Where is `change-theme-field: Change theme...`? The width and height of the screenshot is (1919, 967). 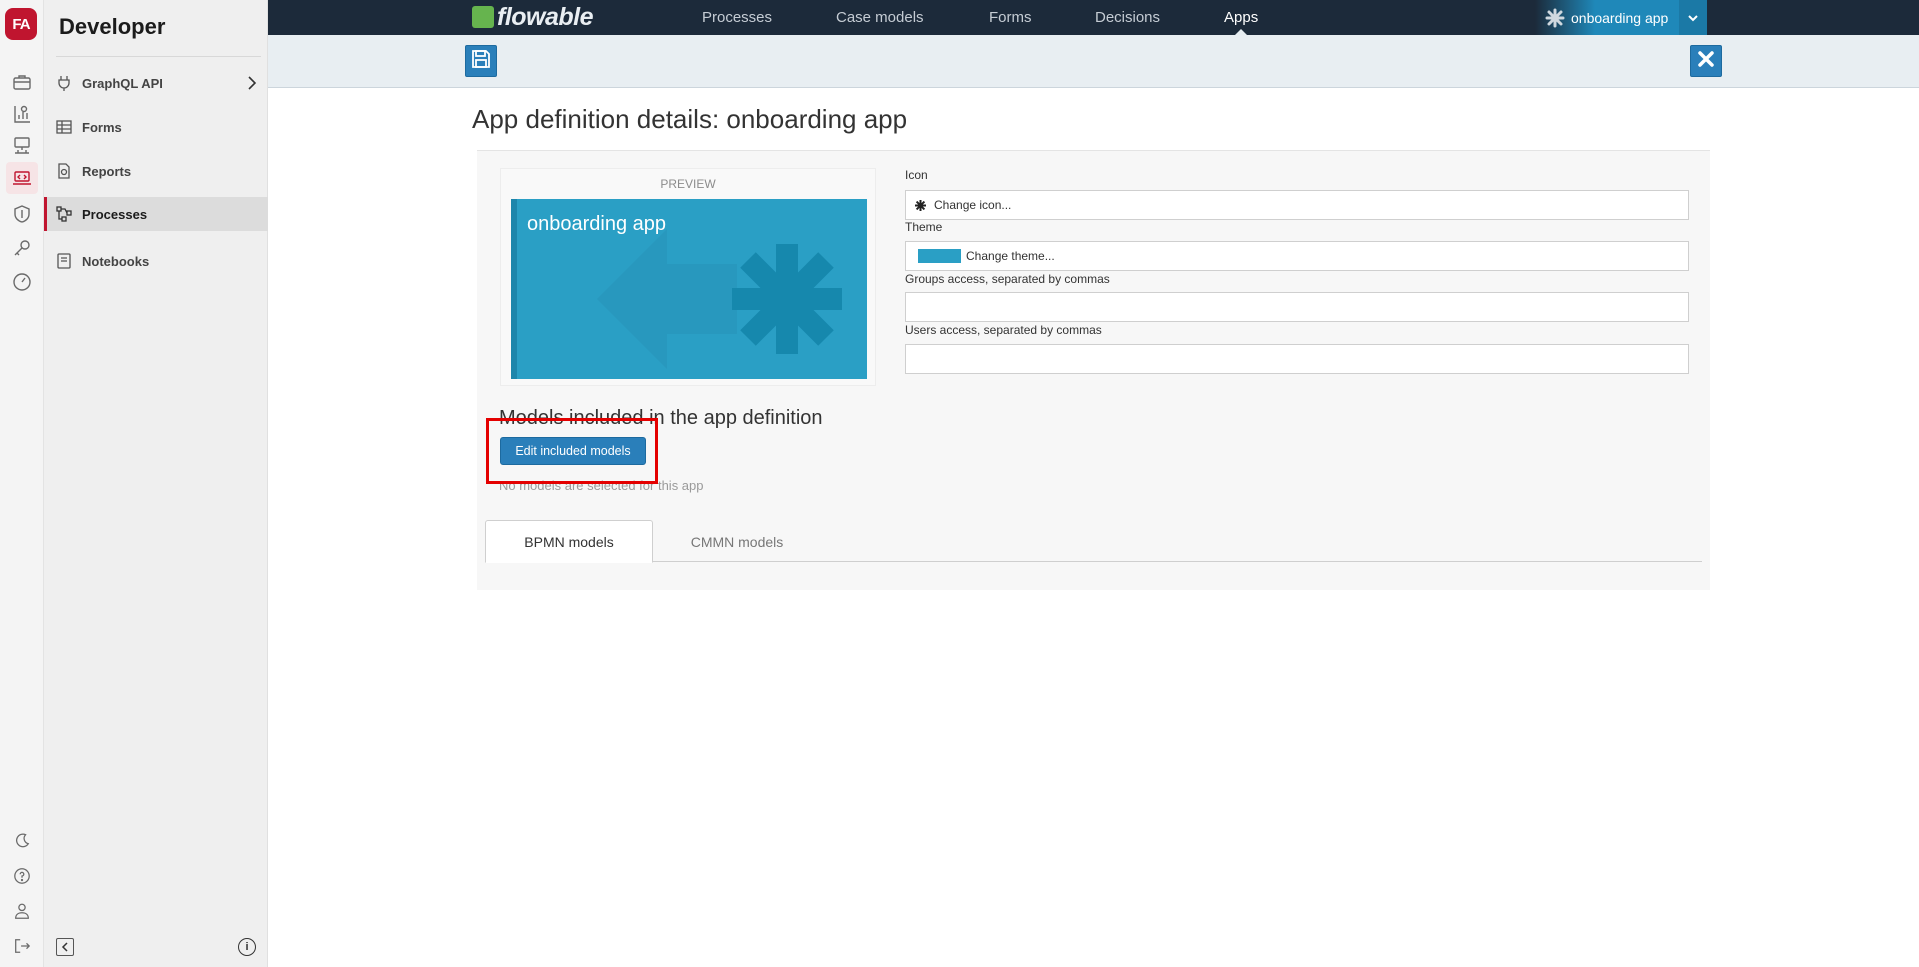 change-theme-field: Change theme... is located at coordinates (1297, 256).